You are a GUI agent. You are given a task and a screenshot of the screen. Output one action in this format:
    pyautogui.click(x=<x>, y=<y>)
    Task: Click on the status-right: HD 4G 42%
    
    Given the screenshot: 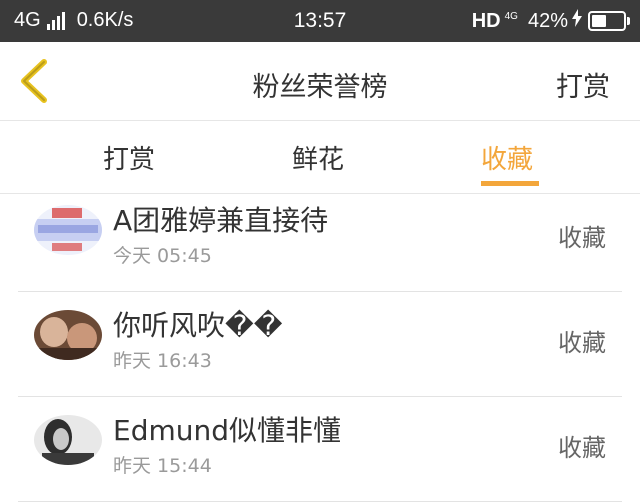 What is the action you would take?
    pyautogui.click(x=550, y=21)
    